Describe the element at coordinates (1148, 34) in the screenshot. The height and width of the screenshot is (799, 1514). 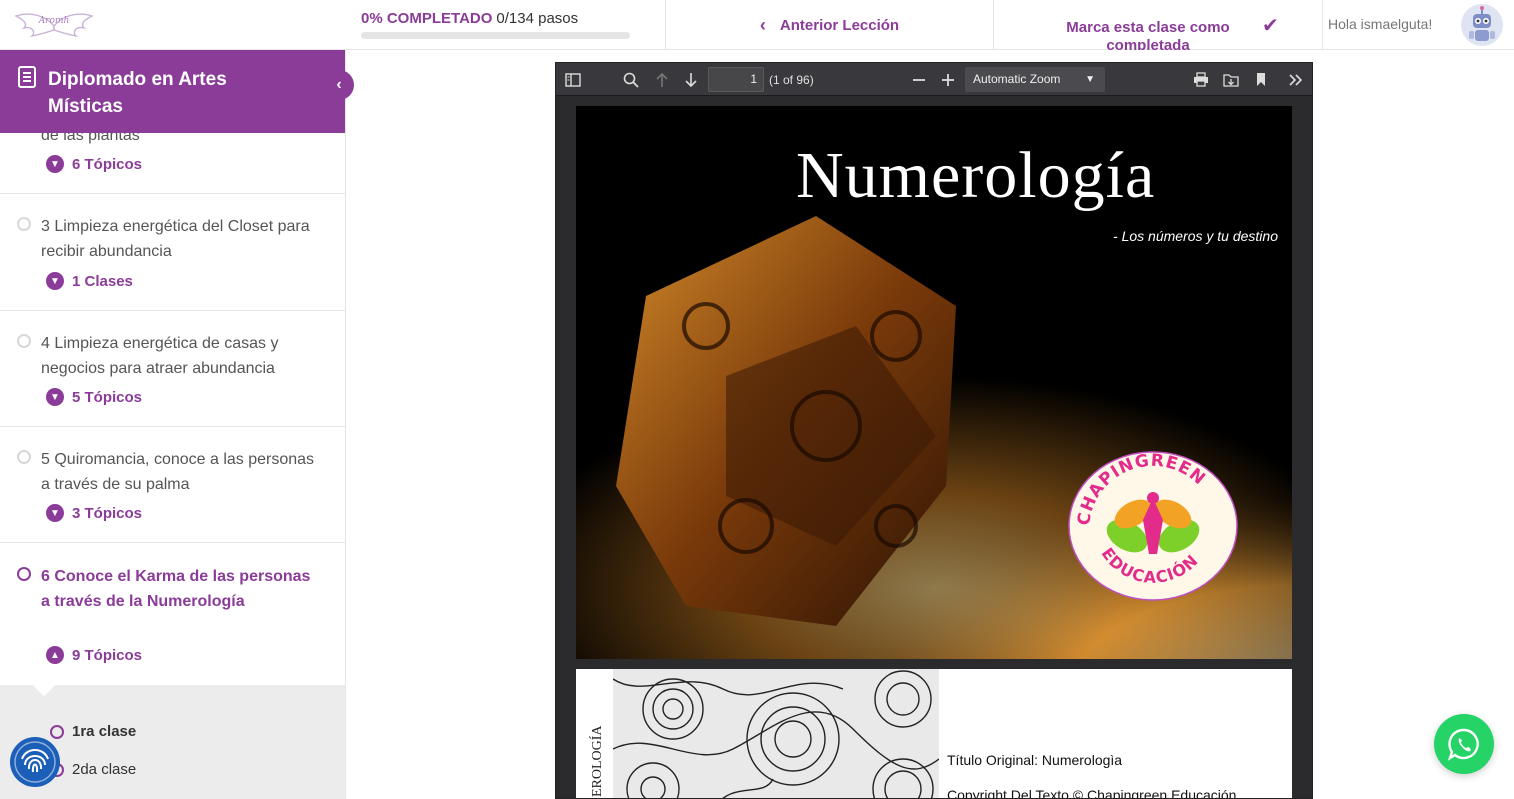
I see `mark-complete-label: Marca esta clase como completada` at that location.